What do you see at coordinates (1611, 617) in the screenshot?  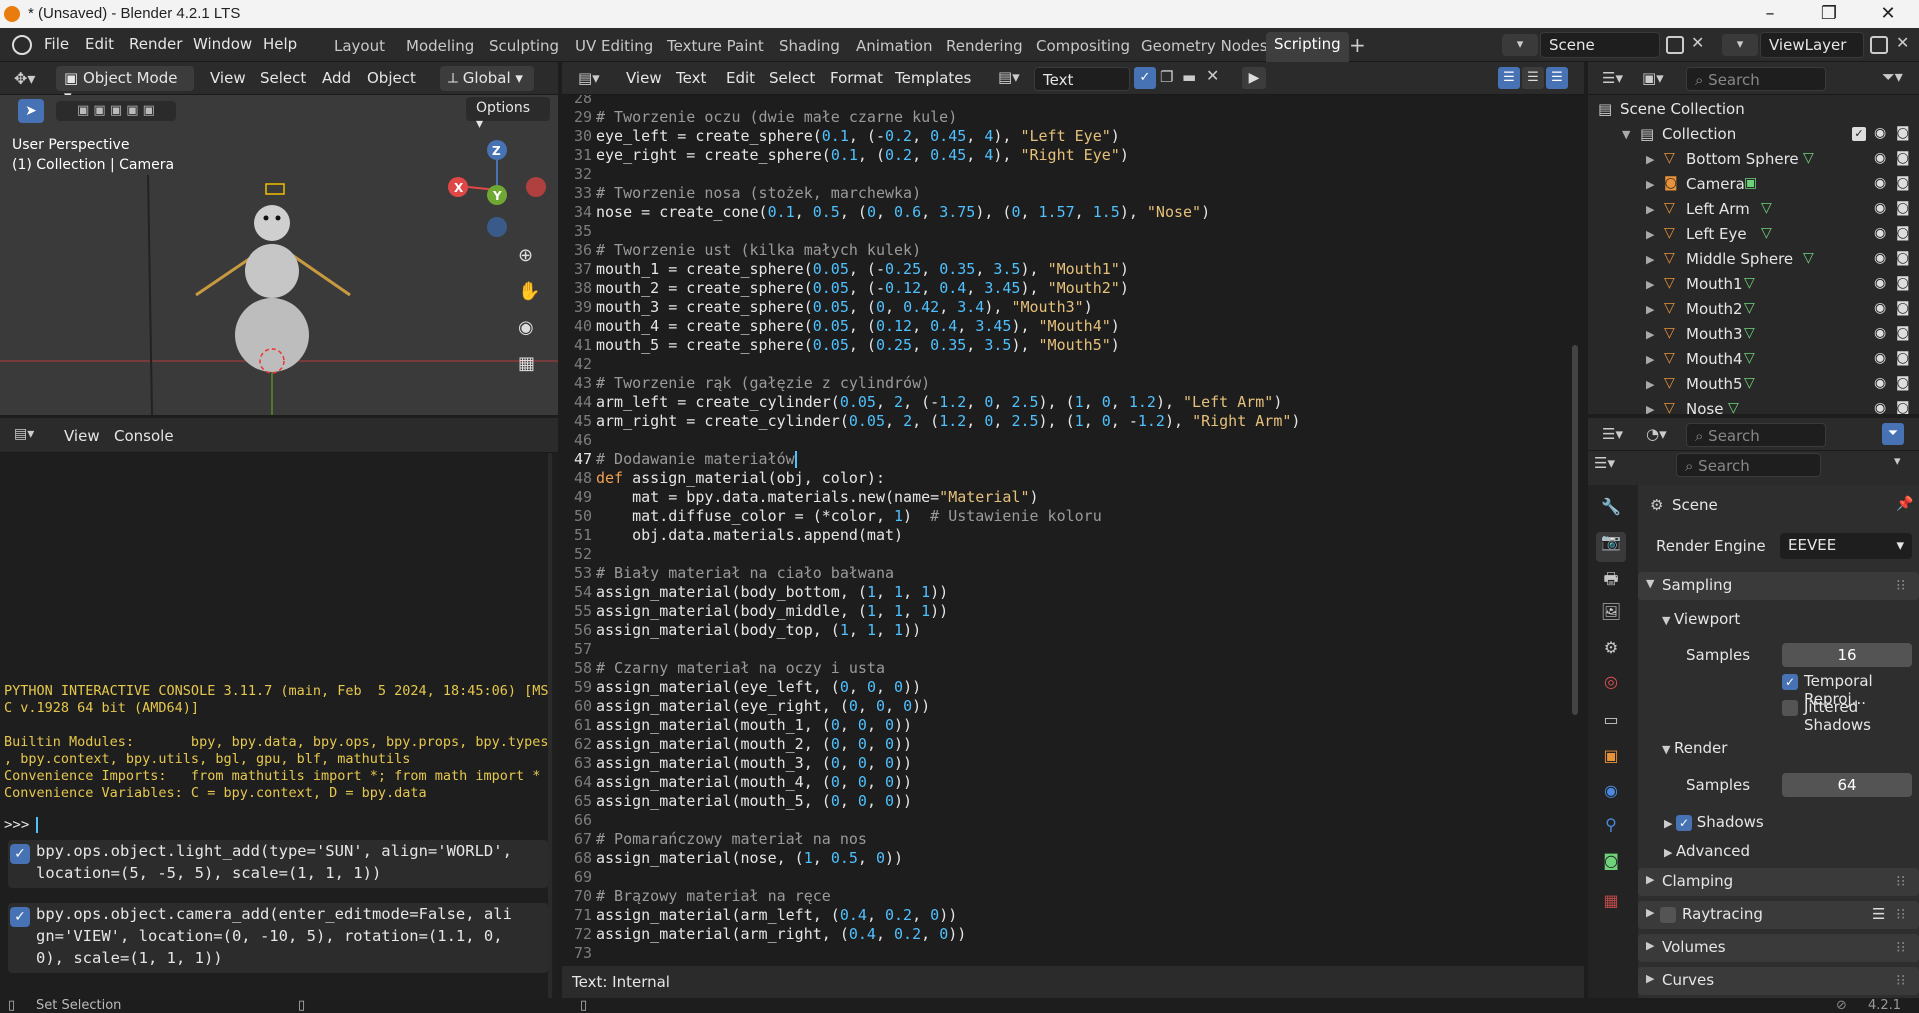 I see `view-layer-tab-icon: 🖼` at bounding box center [1611, 617].